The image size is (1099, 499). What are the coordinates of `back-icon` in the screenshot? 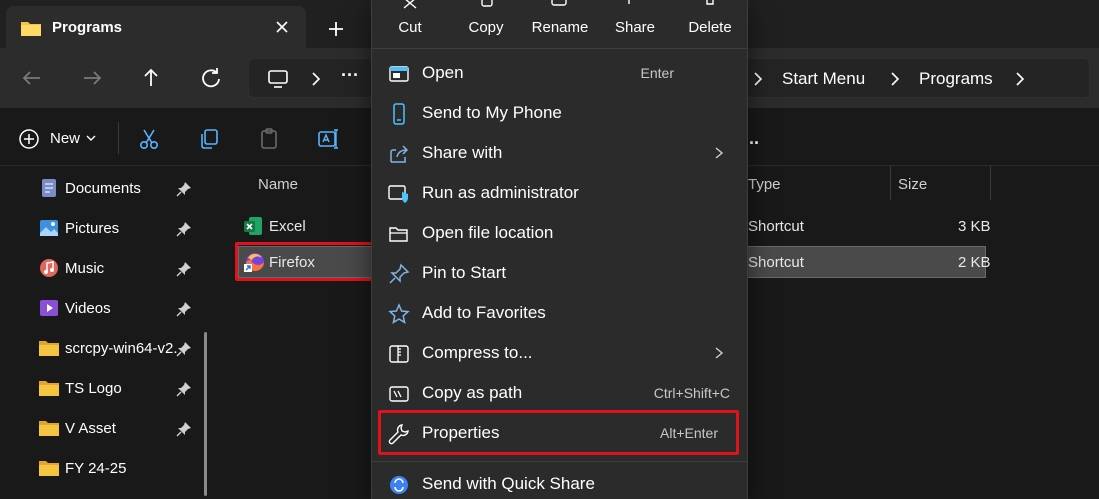 It's located at (32, 78).